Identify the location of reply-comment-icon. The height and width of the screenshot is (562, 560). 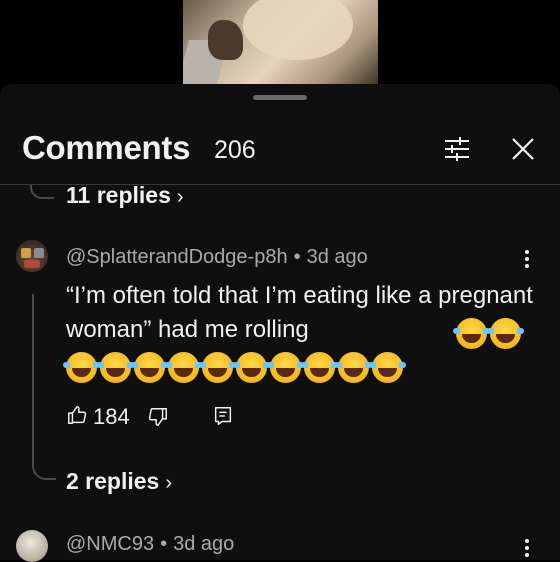
(223, 416).